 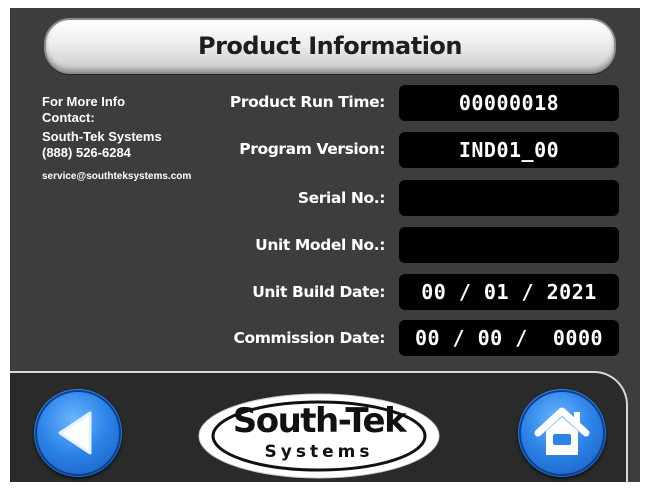 What do you see at coordinates (509, 150) in the screenshot?
I see `program-version-field: IND01_00` at bounding box center [509, 150].